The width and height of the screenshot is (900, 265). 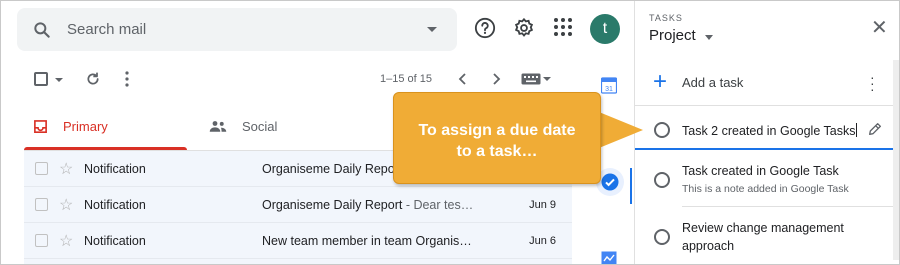 I want to click on callout-pointer, so click(x=621, y=130).